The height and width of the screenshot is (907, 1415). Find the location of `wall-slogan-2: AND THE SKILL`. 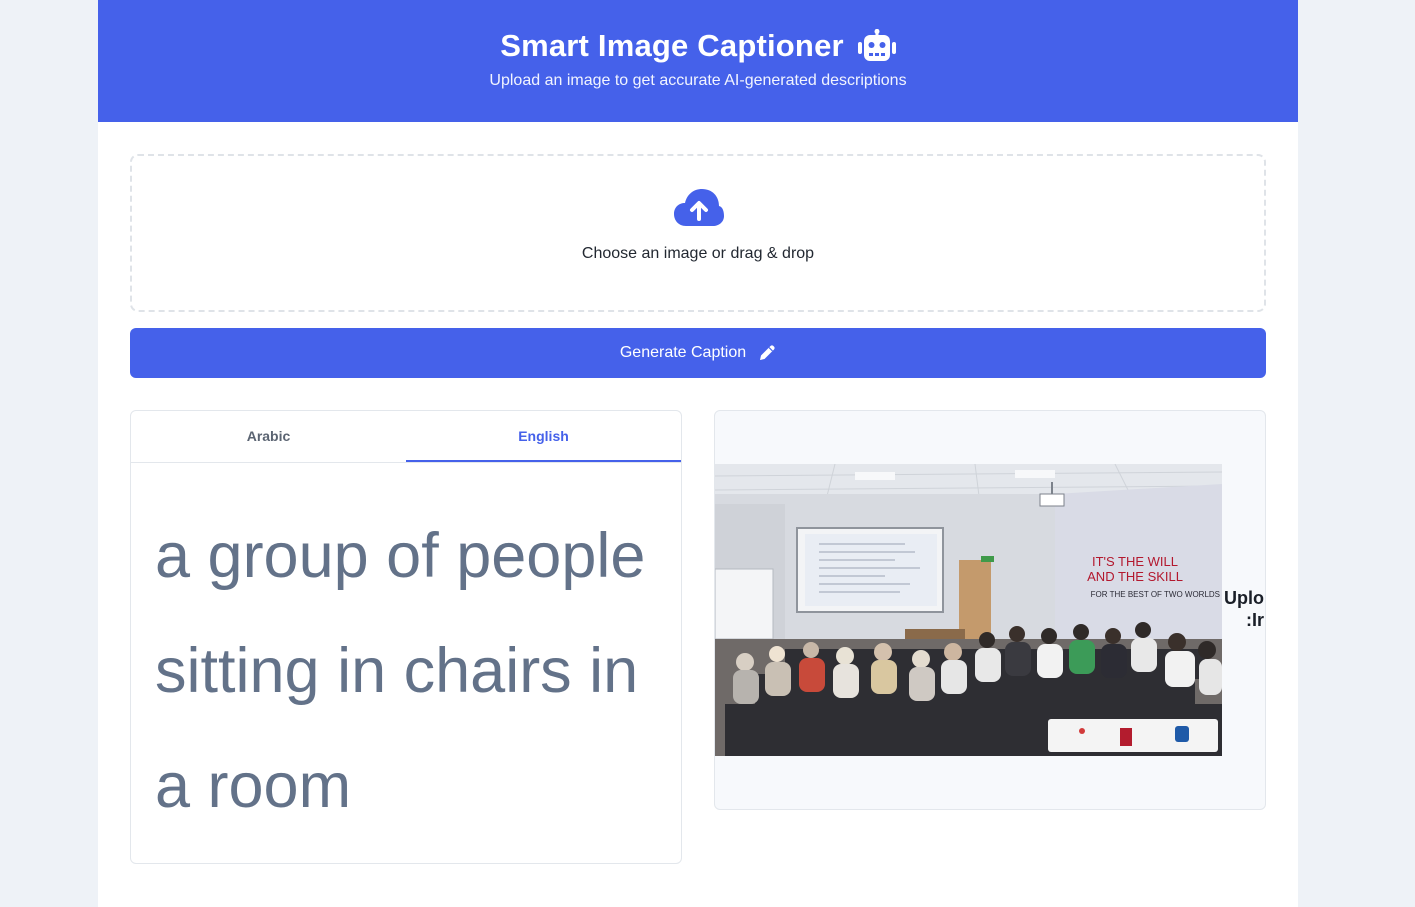

wall-slogan-2: AND THE SKILL is located at coordinates (1135, 576).